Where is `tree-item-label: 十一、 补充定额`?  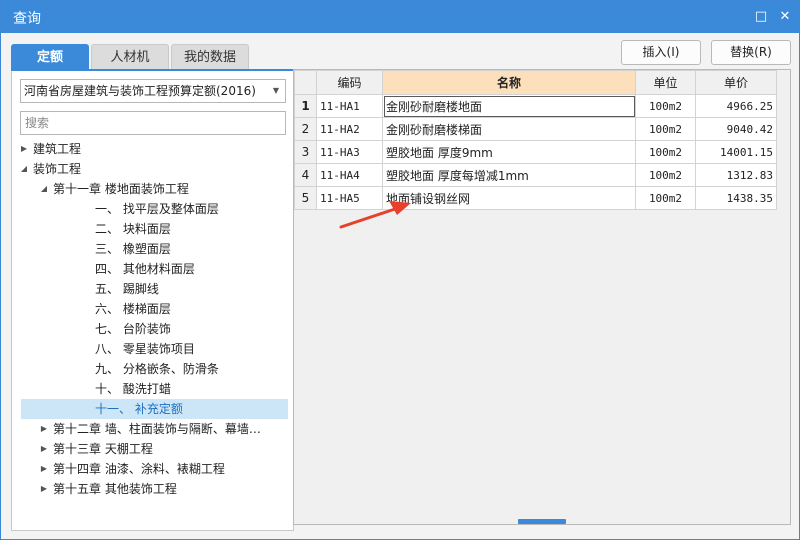
tree-item-label: 十一、 补充定额 is located at coordinates (139, 409).